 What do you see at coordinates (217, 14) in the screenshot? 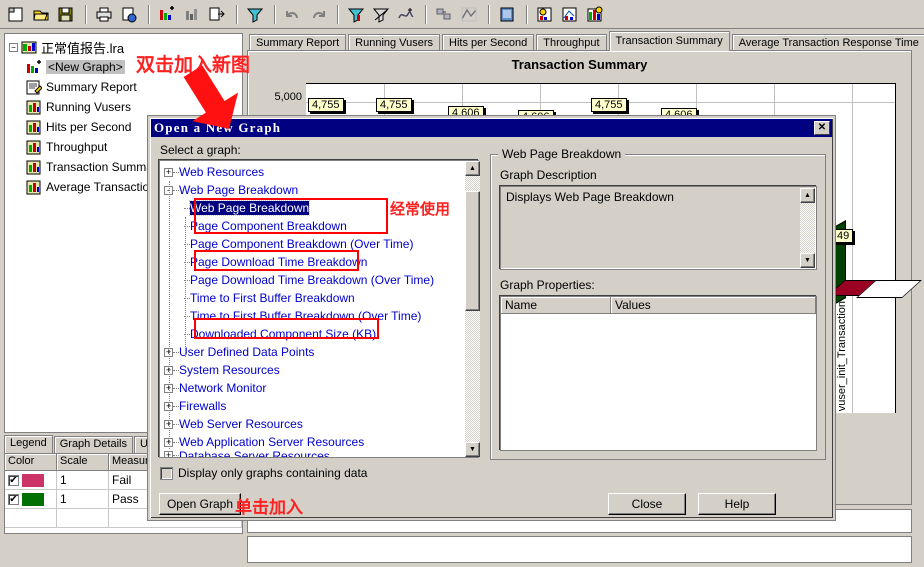
I see `export-icon` at bounding box center [217, 14].